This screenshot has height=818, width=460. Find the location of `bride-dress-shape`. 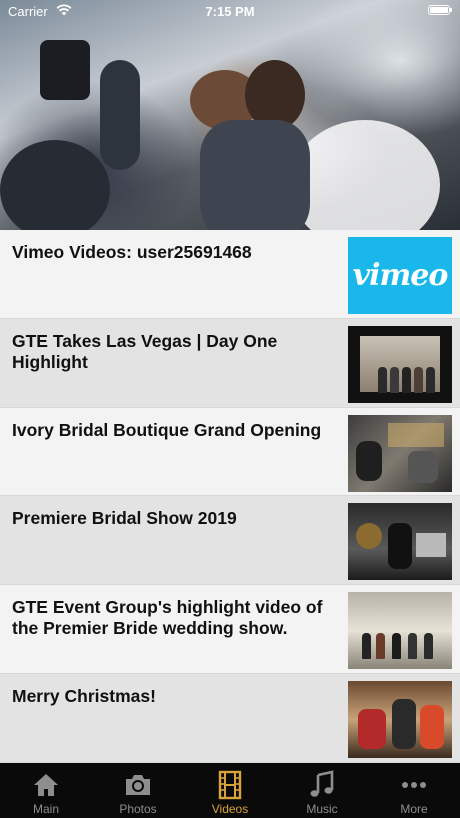

bride-dress-shape is located at coordinates (365, 175).